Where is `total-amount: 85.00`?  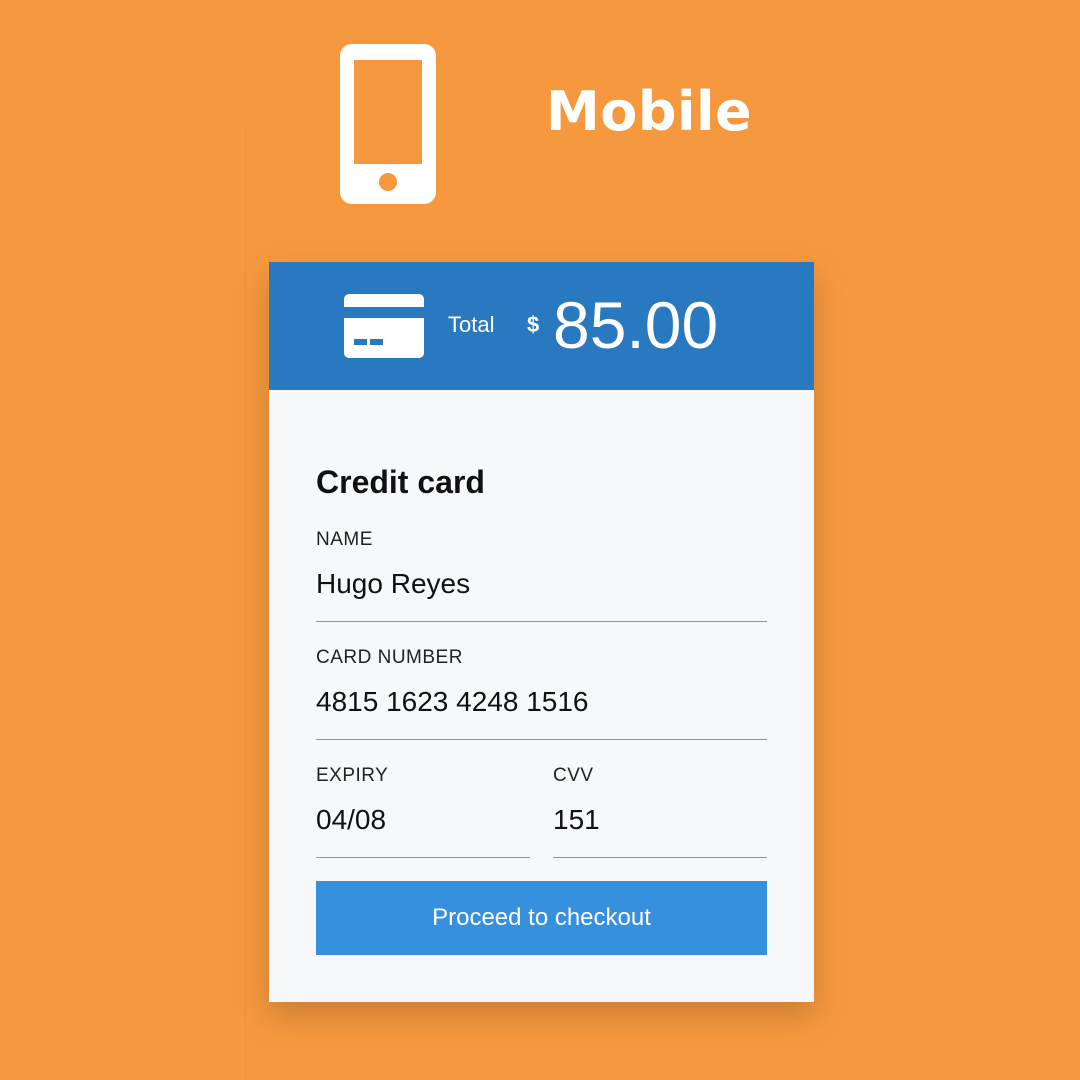 total-amount: 85.00 is located at coordinates (636, 325).